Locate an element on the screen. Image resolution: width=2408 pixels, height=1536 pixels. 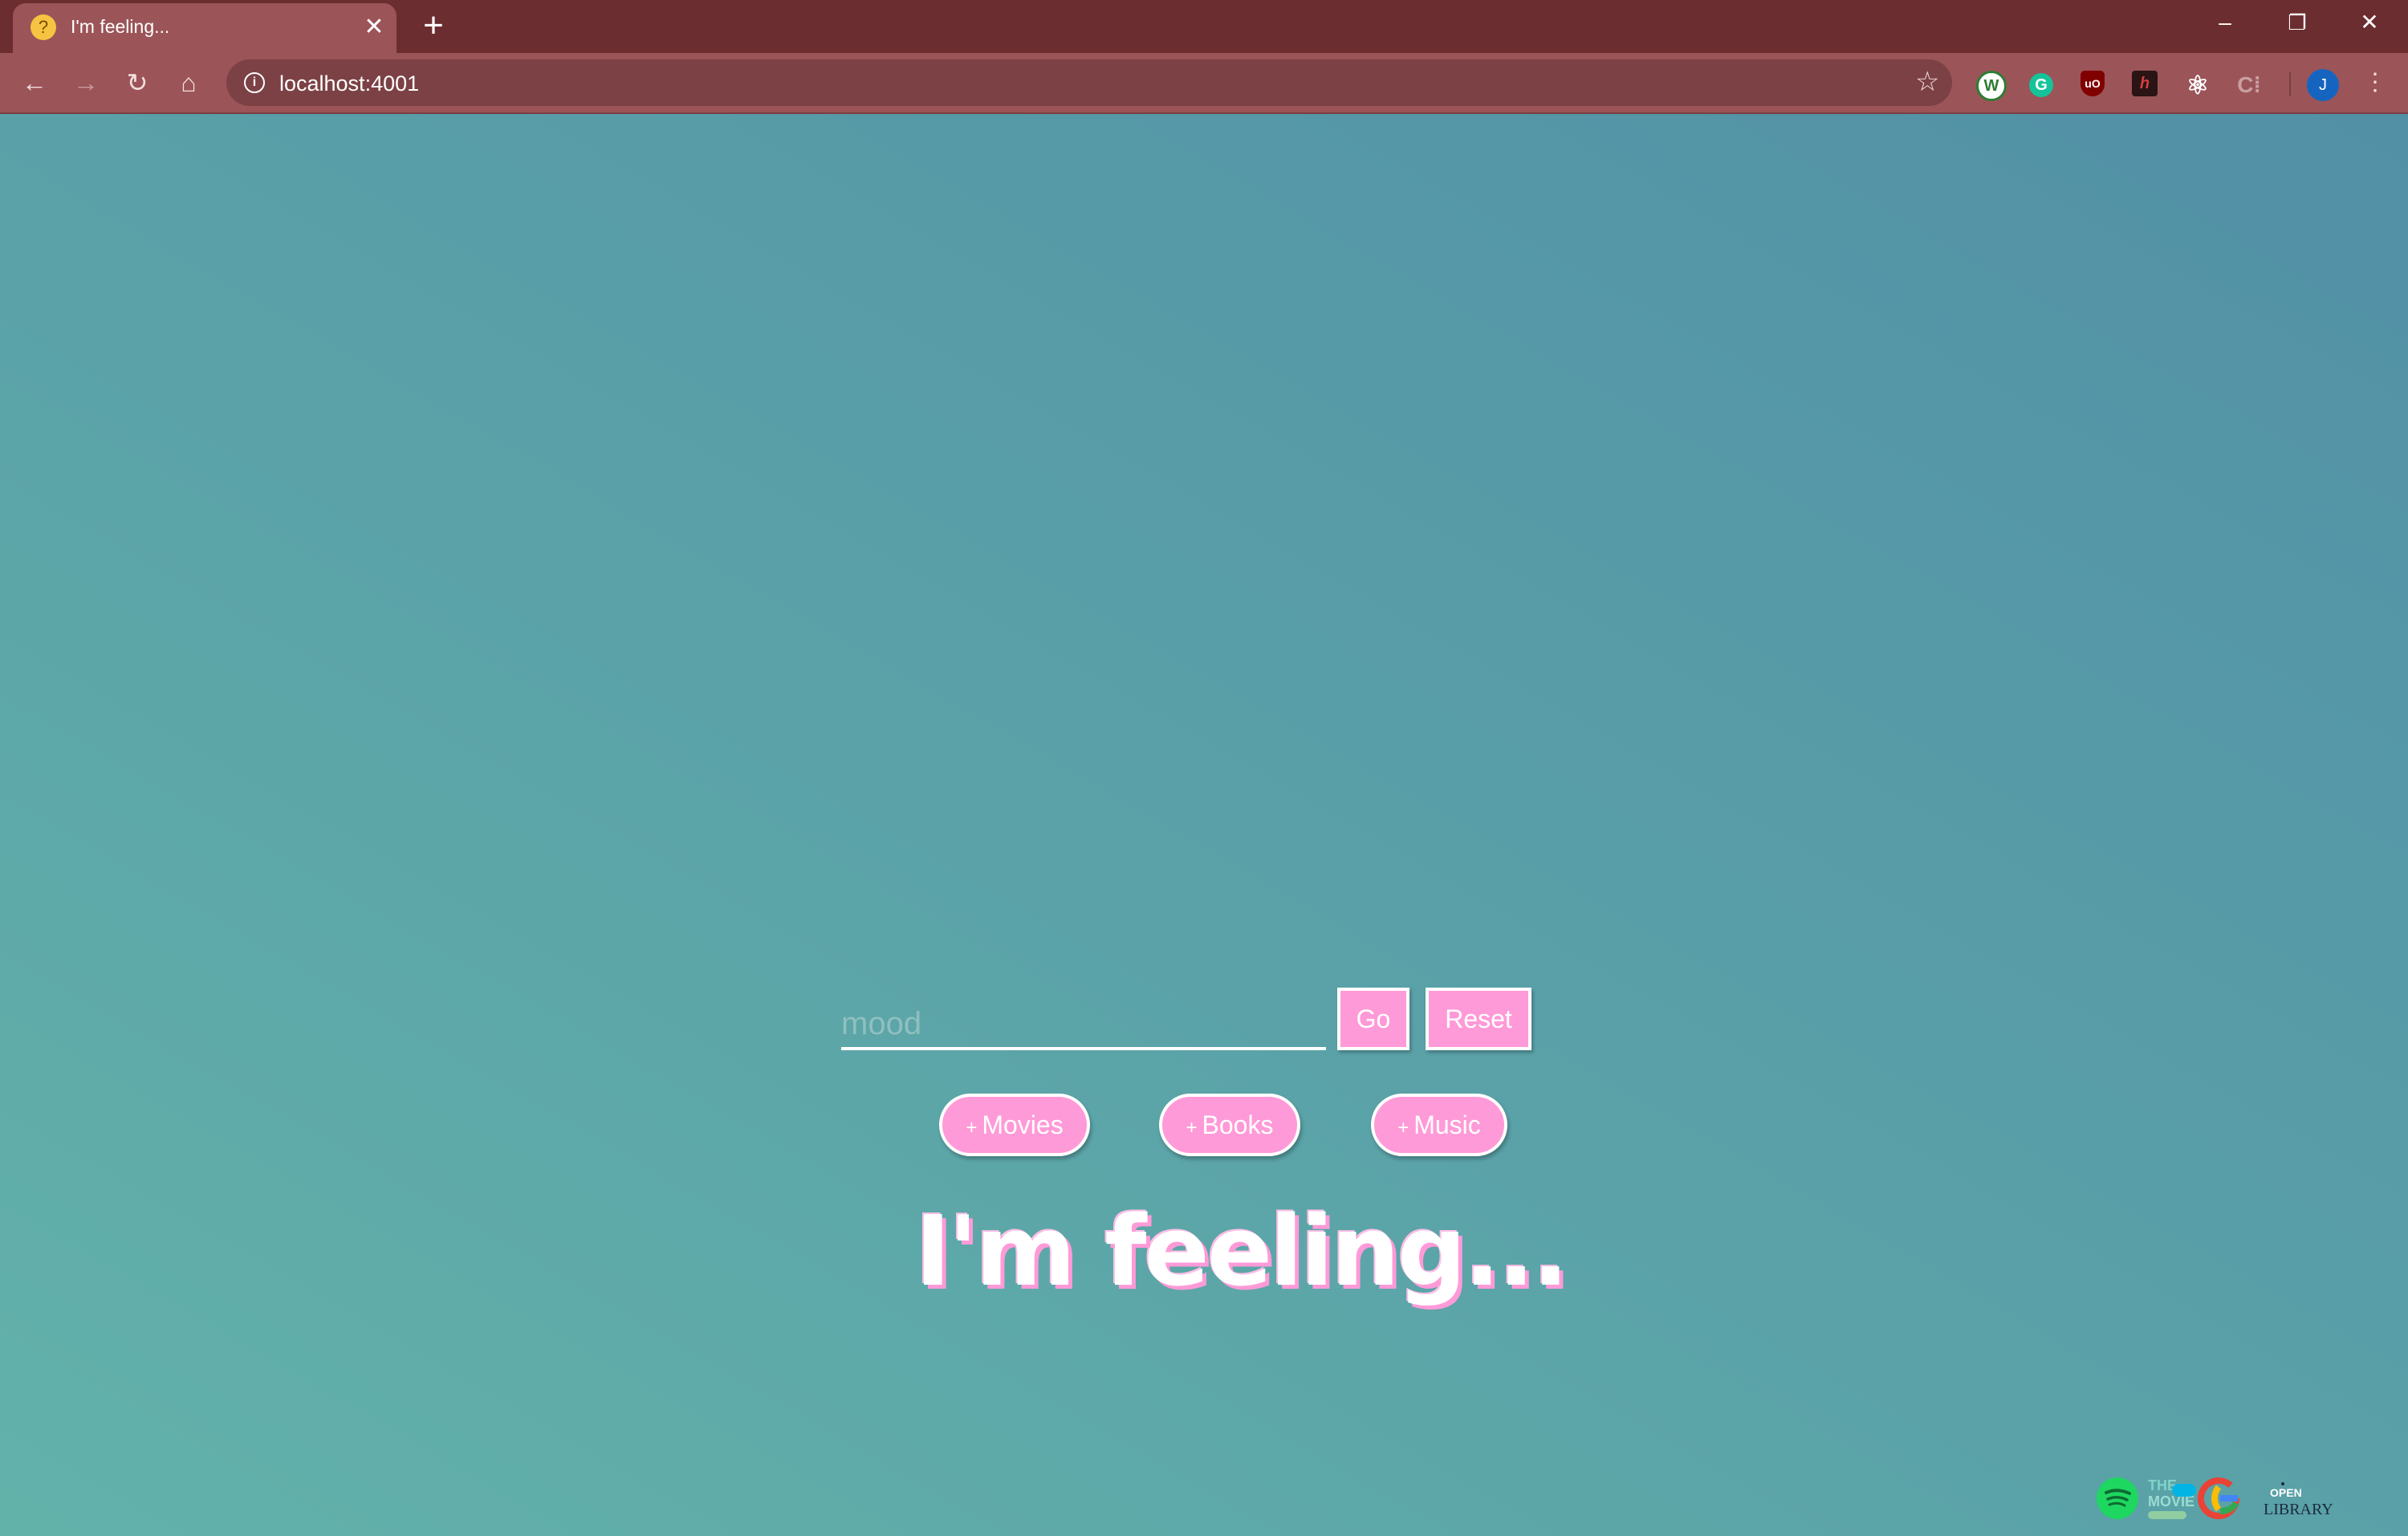
google-logo is located at coordinates (2219, 1498).